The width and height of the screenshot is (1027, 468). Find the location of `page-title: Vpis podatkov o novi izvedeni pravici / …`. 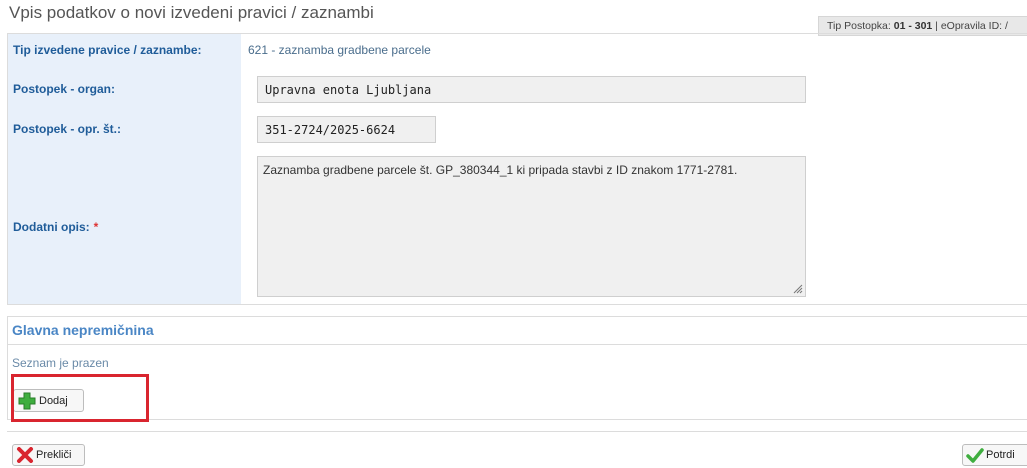

page-title: Vpis podatkov o novi izvedeni pravici / … is located at coordinates (191, 12).